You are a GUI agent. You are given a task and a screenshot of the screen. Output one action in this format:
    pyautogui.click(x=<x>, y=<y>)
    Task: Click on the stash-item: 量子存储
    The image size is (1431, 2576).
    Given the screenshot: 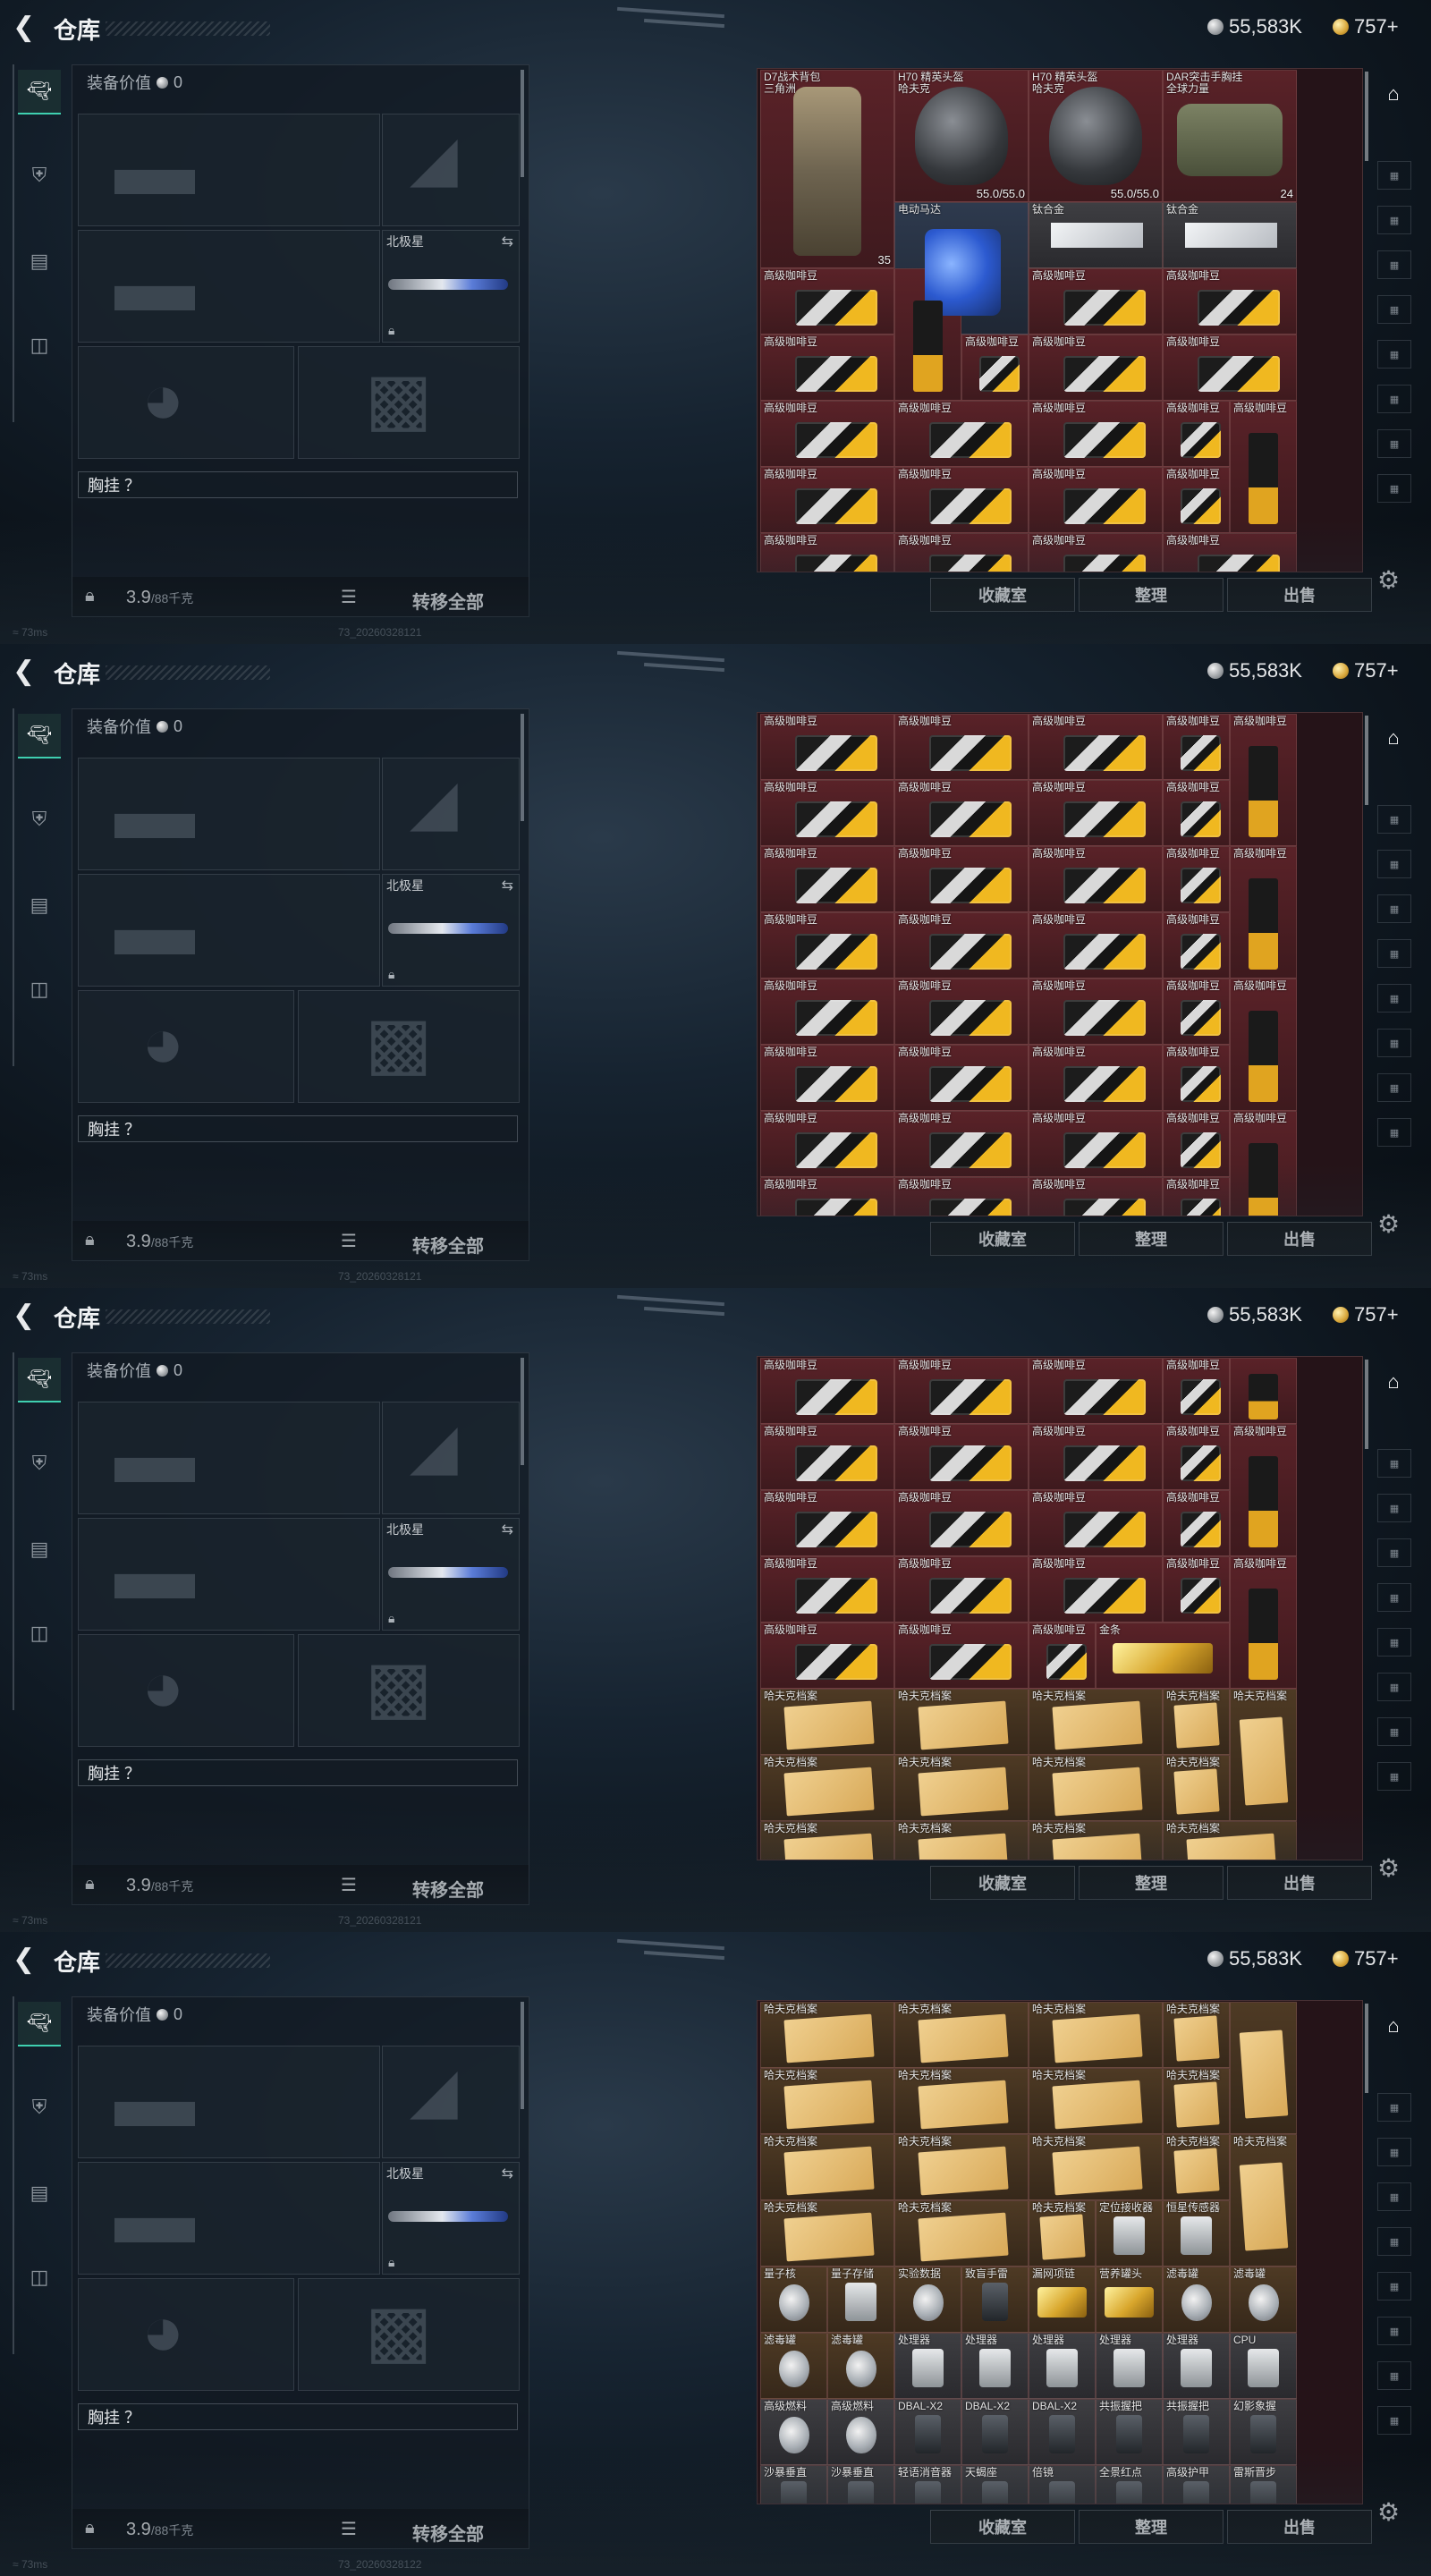 What is the action you would take?
    pyautogui.click(x=861, y=2300)
    